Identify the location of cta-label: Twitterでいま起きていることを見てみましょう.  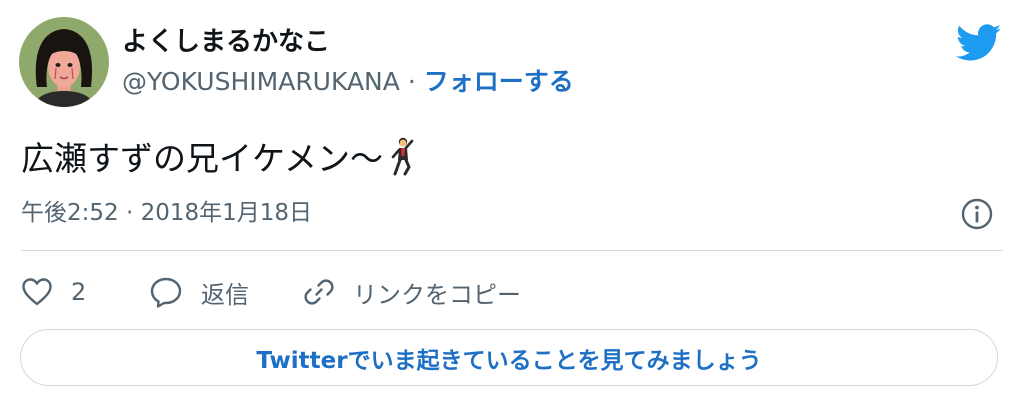
(509, 360).